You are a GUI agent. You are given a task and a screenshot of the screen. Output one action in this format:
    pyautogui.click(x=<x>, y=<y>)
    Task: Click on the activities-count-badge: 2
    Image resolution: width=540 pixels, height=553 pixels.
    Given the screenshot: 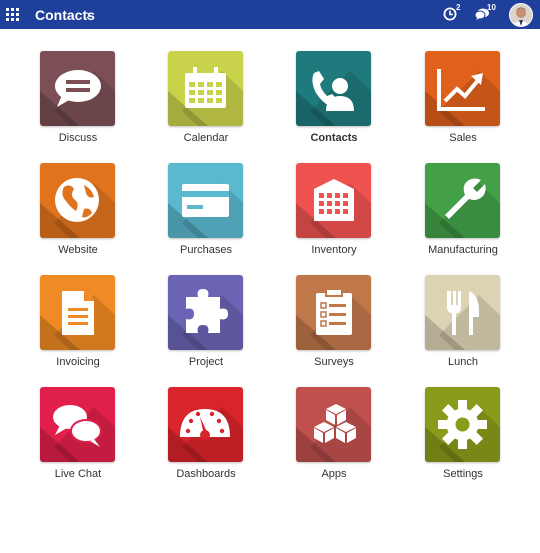 What is the action you would take?
    pyautogui.click(x=458, y=7)
    